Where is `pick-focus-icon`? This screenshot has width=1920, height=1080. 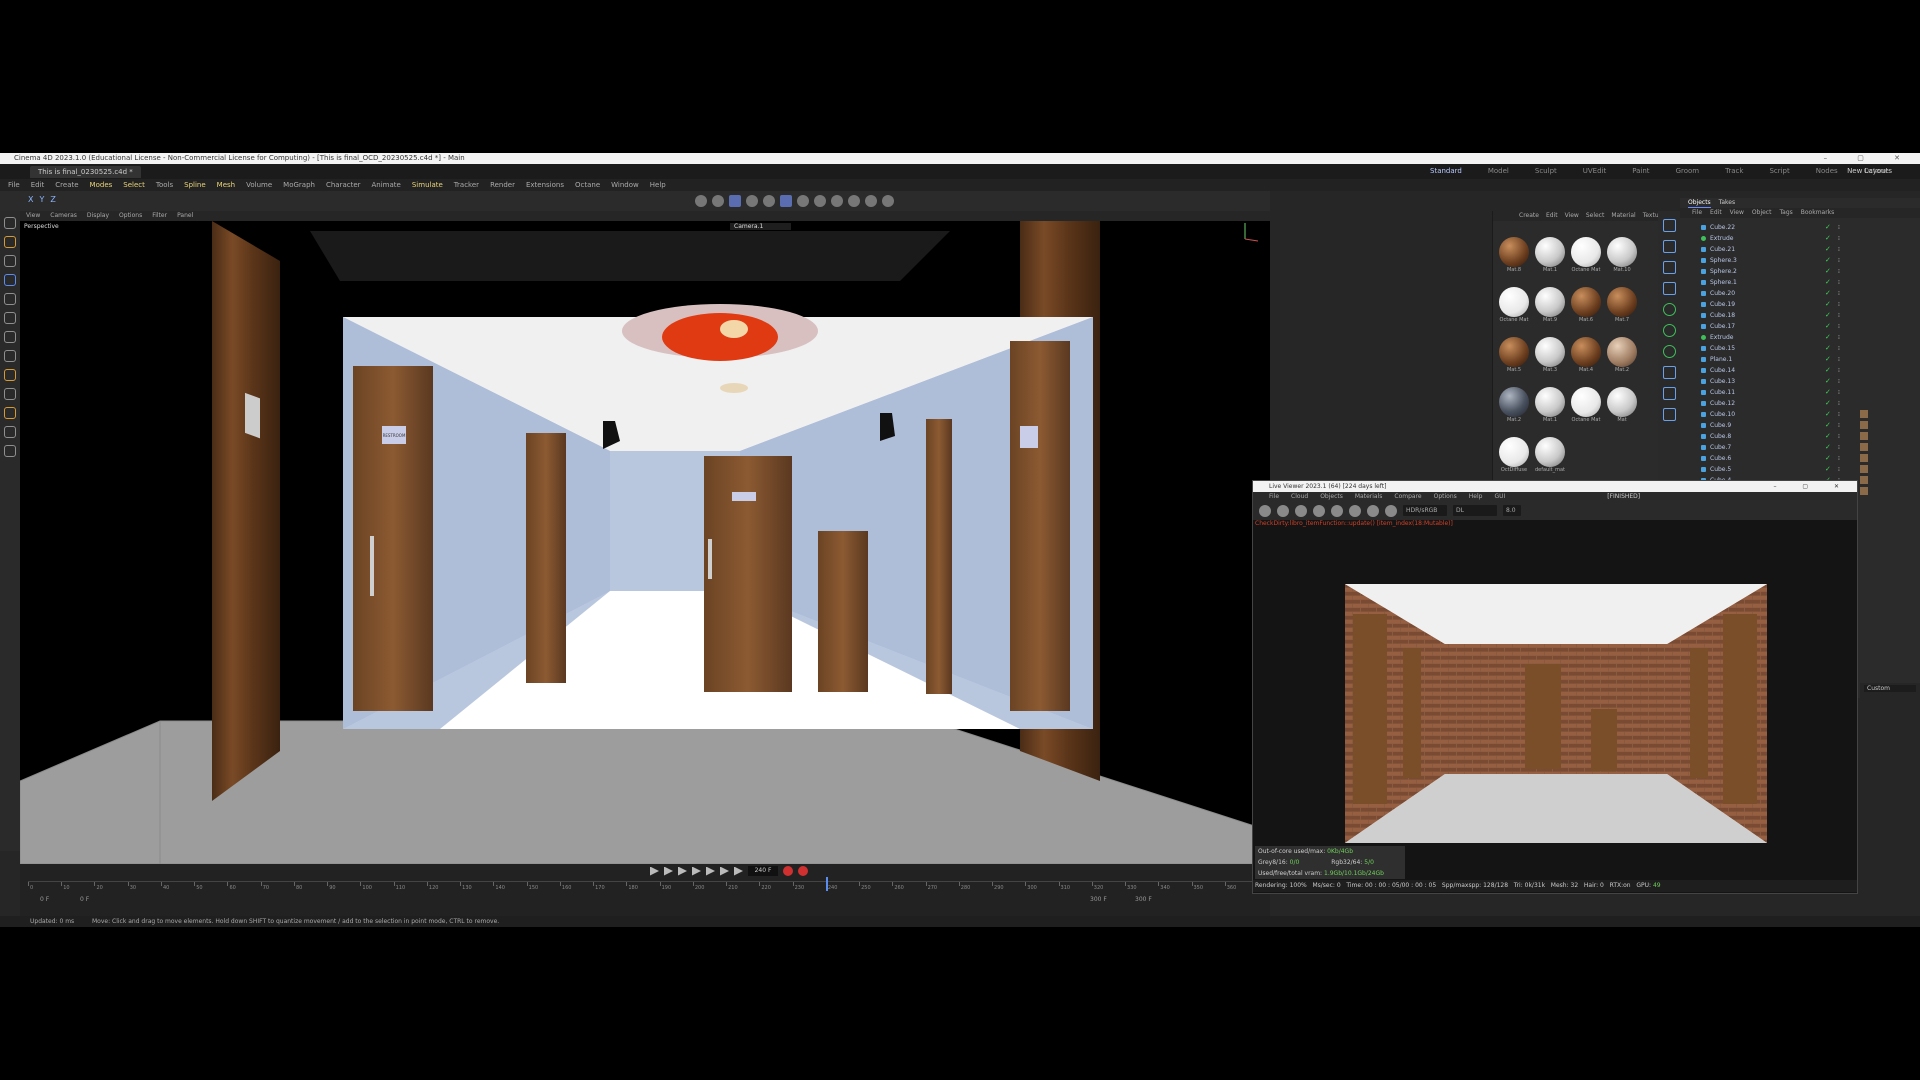
pick-focus-icon is located at coordinates (1355, 511).